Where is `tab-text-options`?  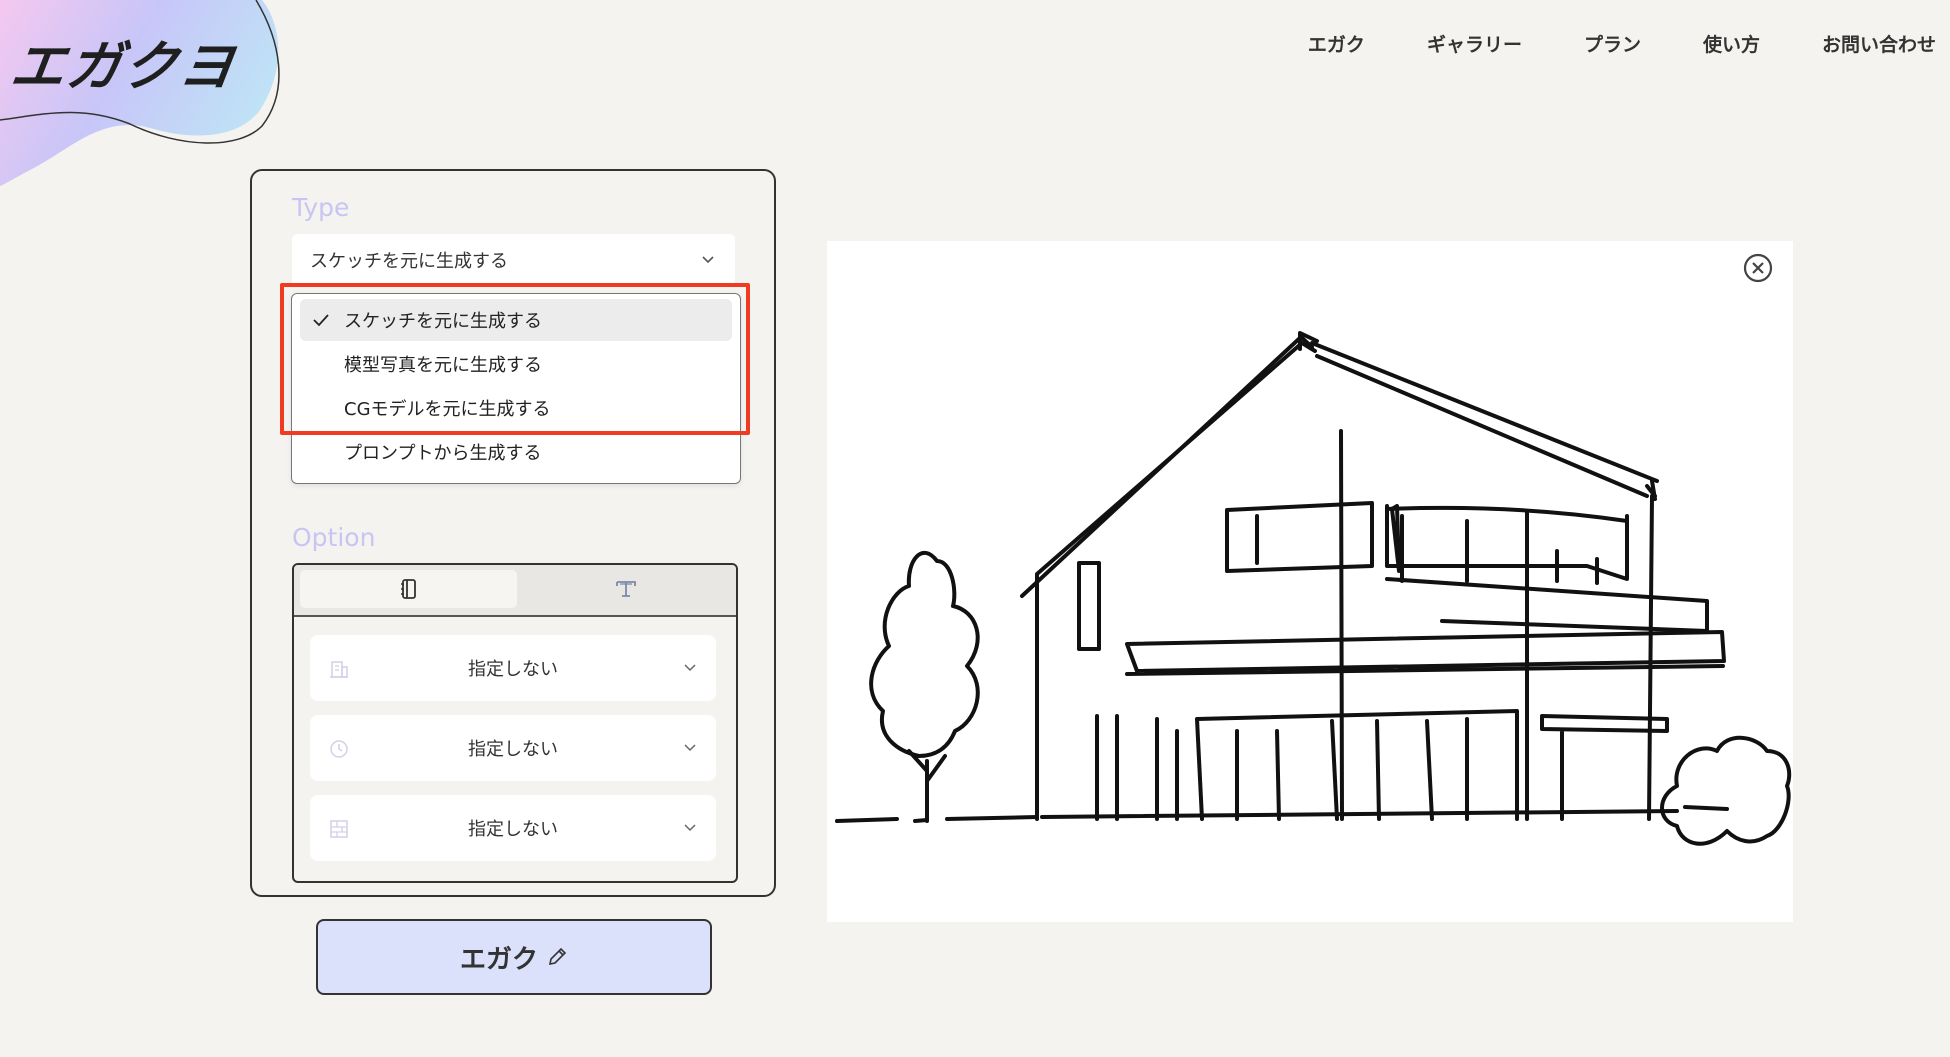
tab-text-options is located at coordinates (625, 589).